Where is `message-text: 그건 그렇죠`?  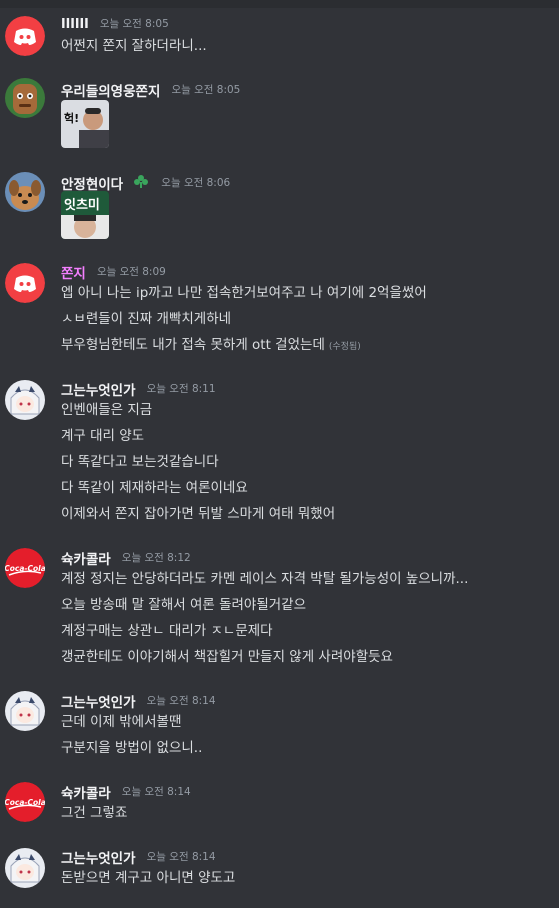 message-text: 그건 그렇죠 is located at coordinates (94, 813).